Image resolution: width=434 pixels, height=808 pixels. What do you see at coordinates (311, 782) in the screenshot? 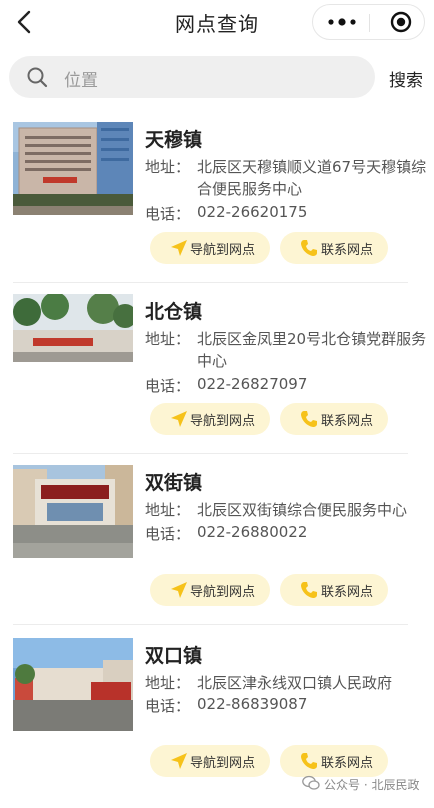
I see `wechat-icon` at bounding box center [311, 782].